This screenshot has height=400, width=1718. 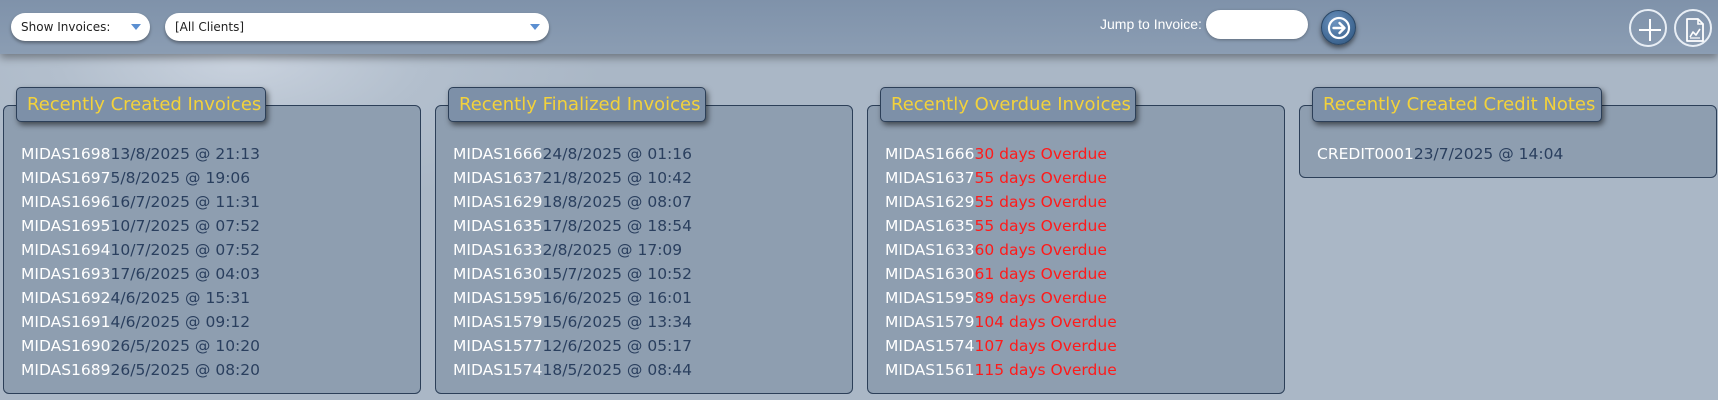 I want to click on invoice-date: 2/8/2025 @ 17:09, so click(x=612, y=250).